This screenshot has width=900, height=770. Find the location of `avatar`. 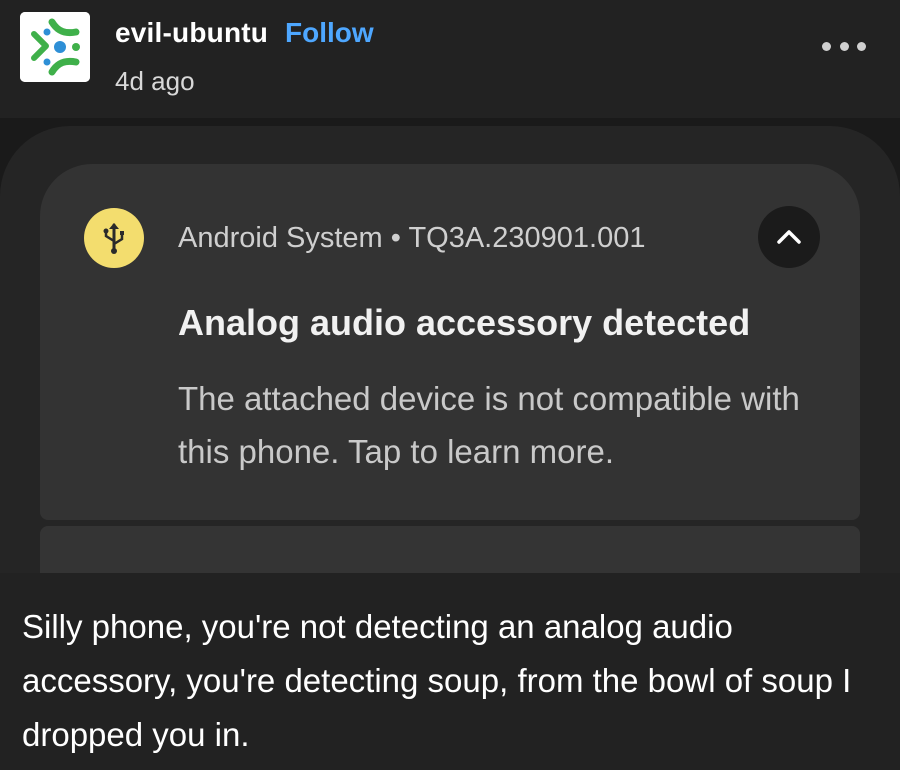

avatar is located at coordinates (55, 47).